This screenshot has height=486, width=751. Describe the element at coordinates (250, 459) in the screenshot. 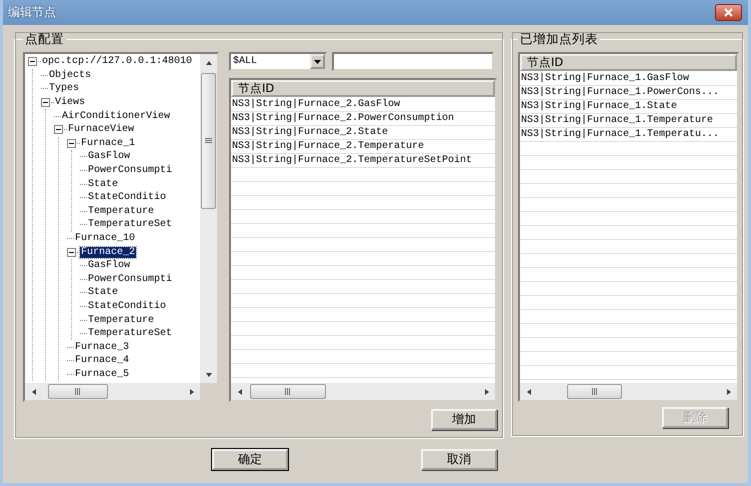

I see `ok-button: 确定` at that location.